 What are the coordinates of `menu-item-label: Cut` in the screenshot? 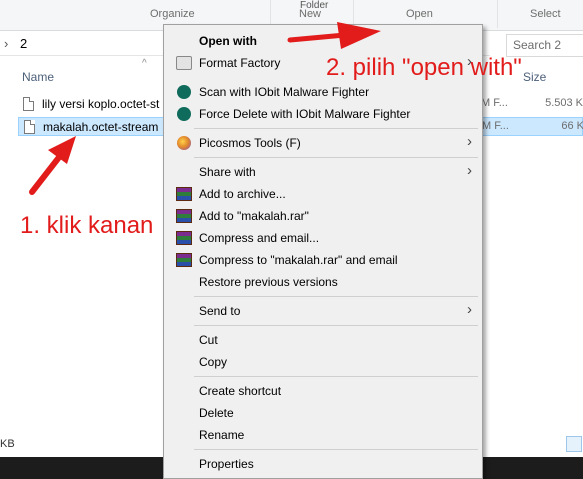 It's located at (208, 340).